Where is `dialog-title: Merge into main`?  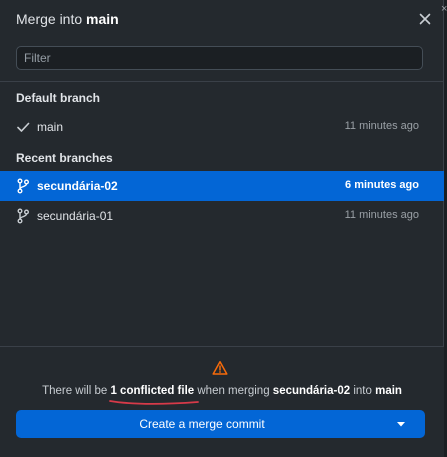
dialog-title: Merge into main is located at coordinates (67, 19).